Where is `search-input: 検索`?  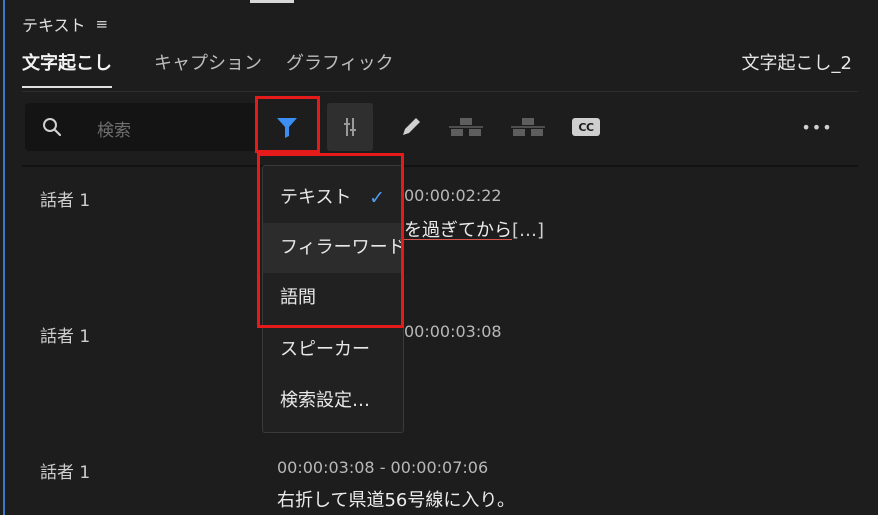 search-input: 検索 is located at coordinates (114, 128).